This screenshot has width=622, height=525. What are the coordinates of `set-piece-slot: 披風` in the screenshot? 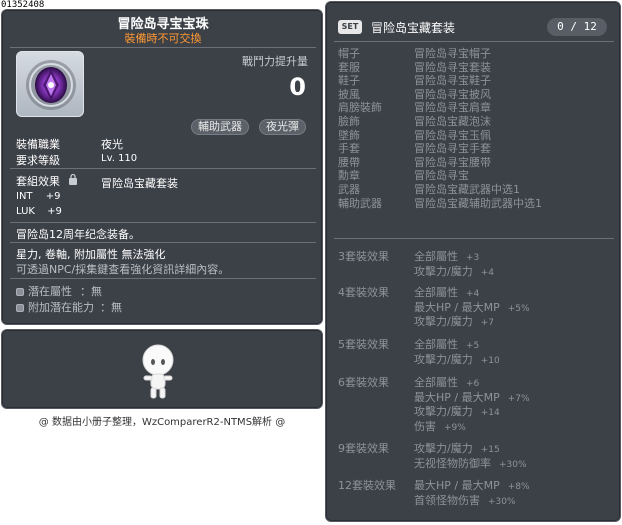 It's located at (349, 94).